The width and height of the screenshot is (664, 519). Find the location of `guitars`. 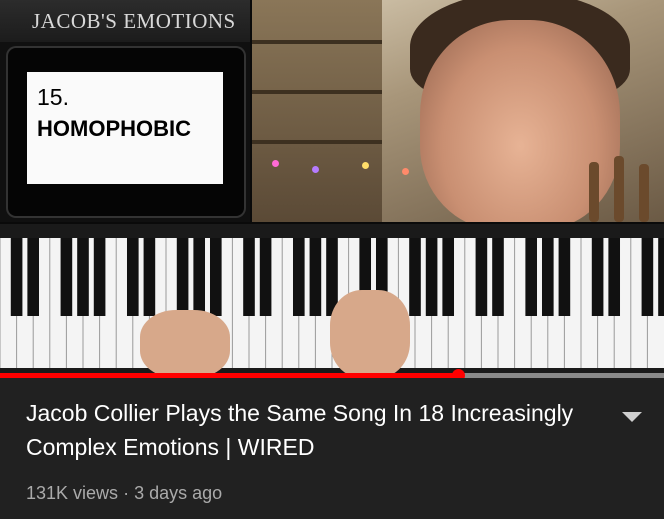

guitars is located at coordinates (619, 186).